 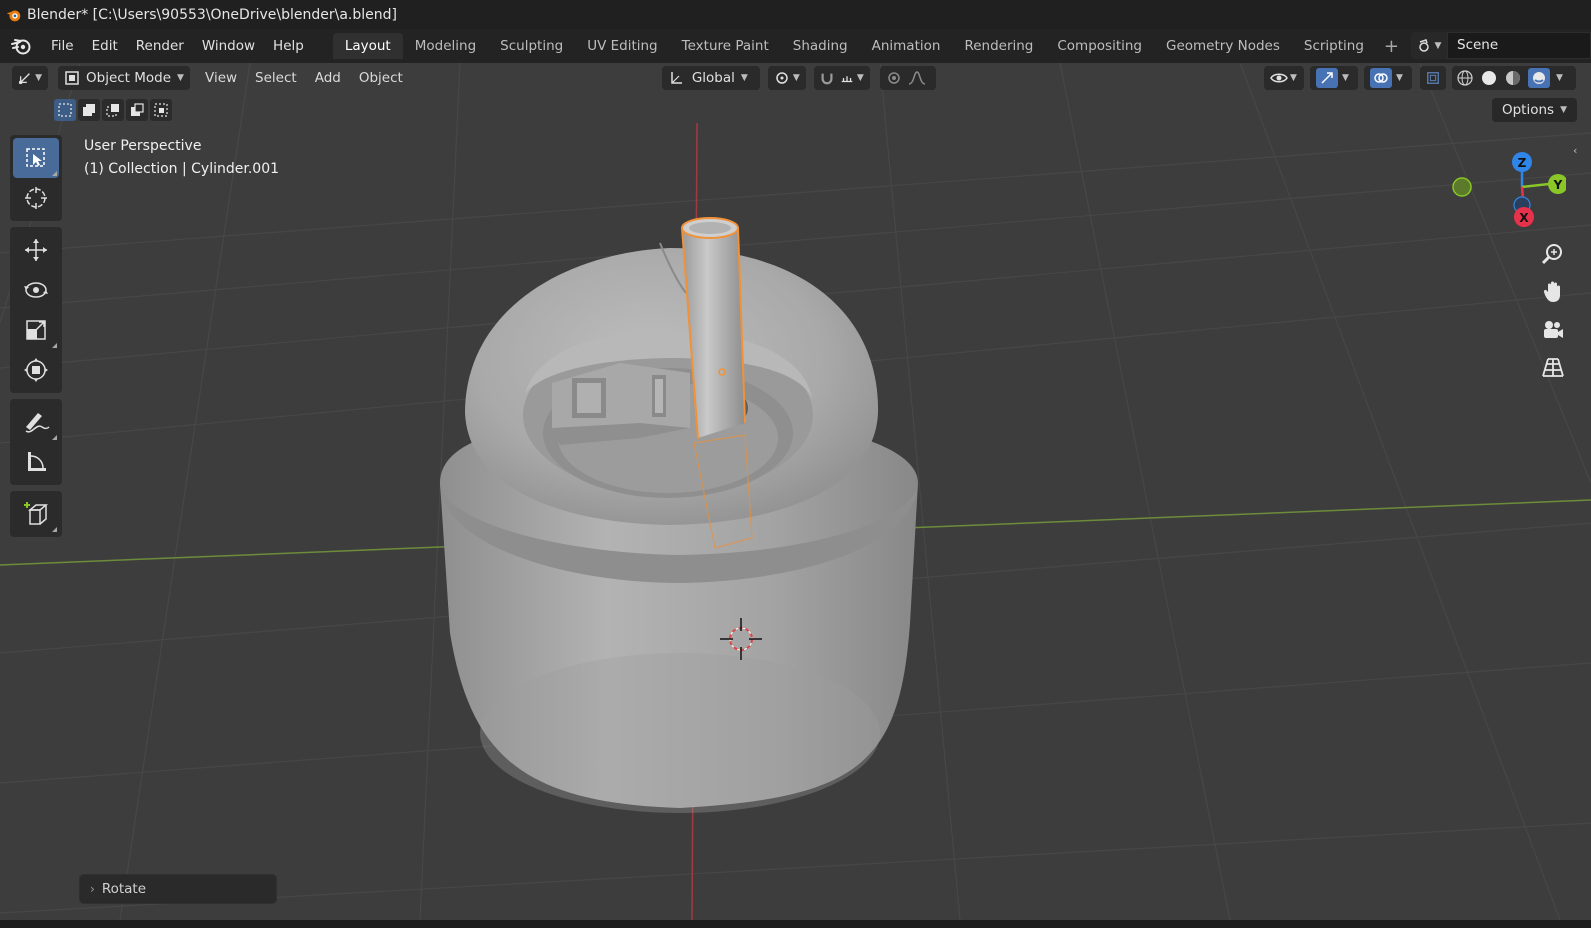 I want to click on select-new-button, so click(x=65, y=110).